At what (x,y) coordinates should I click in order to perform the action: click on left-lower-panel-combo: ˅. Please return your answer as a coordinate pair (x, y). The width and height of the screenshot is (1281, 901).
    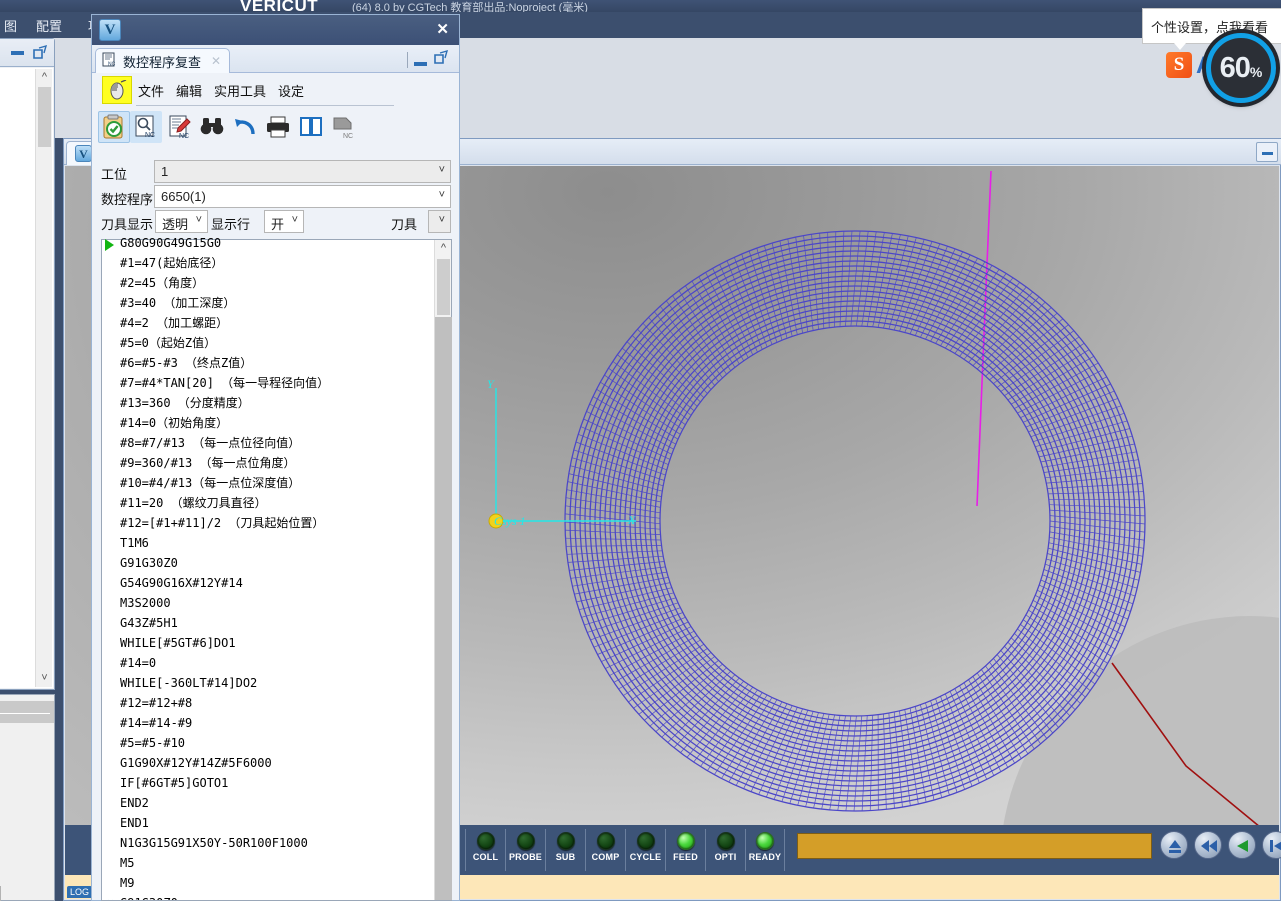
    Looking at the image, I should click on (0, 893).